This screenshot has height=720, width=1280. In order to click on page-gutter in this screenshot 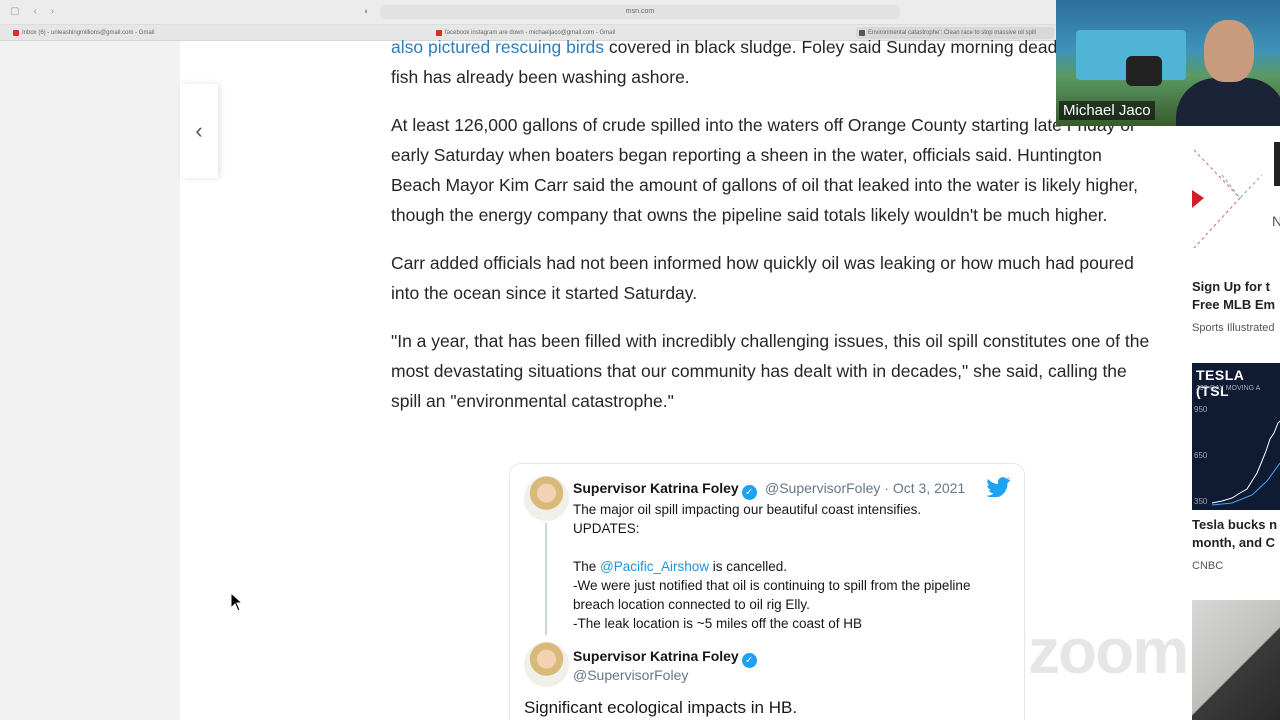, I will do `click(90, 380)`.